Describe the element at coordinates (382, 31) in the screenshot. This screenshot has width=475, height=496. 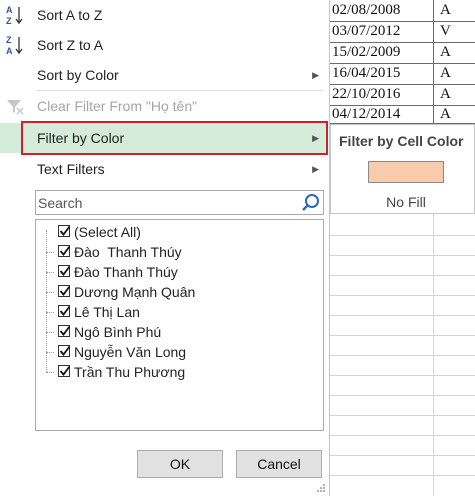
I see `date-cell: 03/07/2012` at that location.